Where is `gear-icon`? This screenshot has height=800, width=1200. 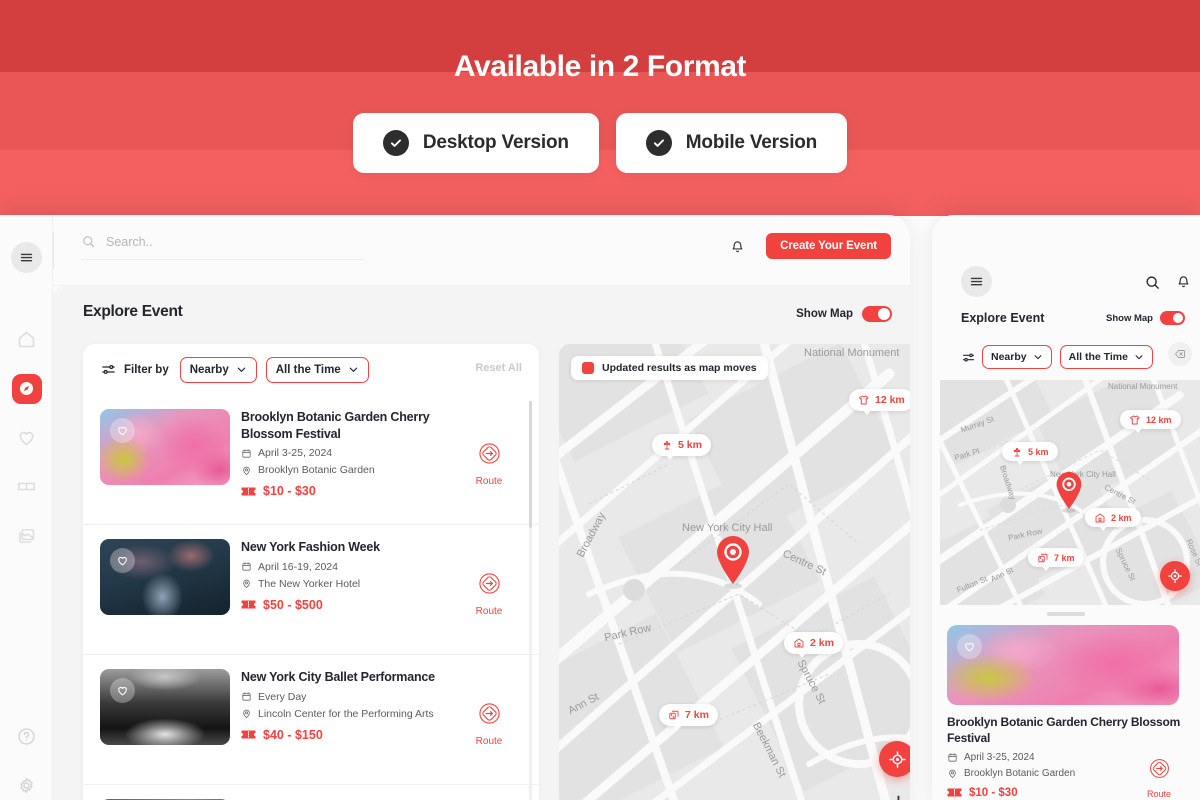
gear-icon is located at coordinates (26, 785).